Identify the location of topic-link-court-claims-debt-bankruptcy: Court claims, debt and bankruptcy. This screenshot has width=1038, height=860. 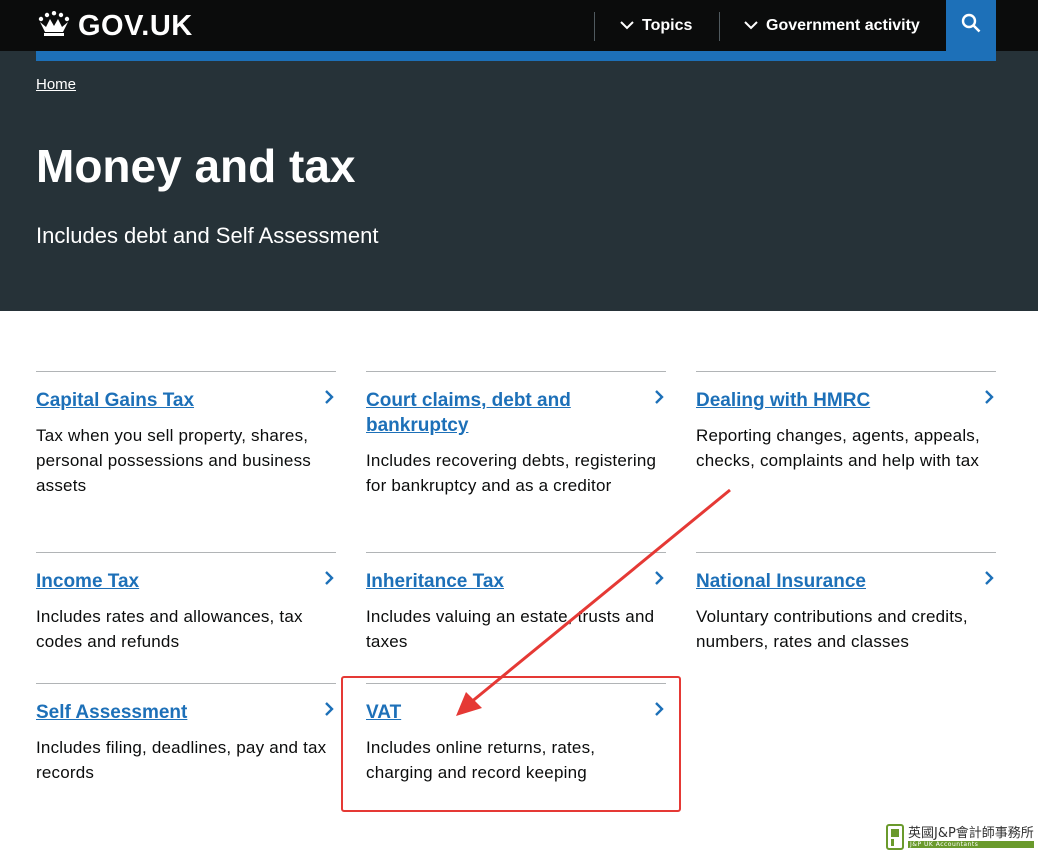
(497, 413).